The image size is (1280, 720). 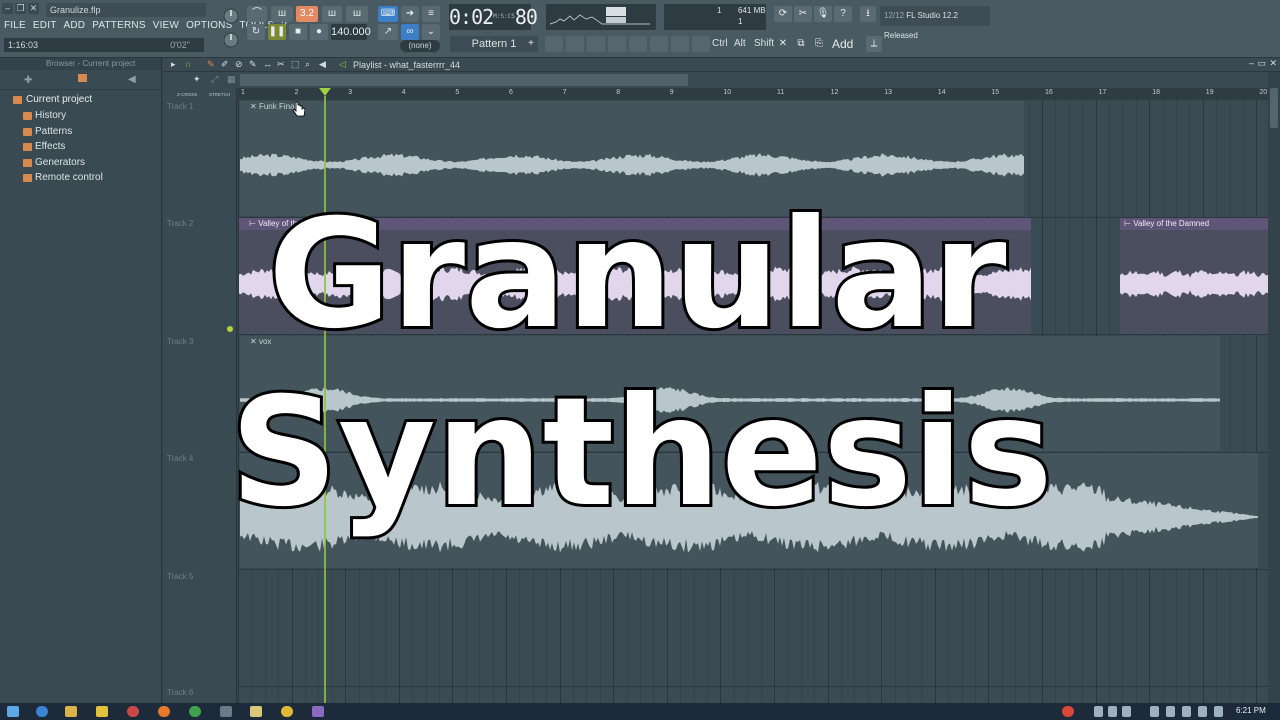 I want to click on master-volume-knob, so click(x=231, y=28).